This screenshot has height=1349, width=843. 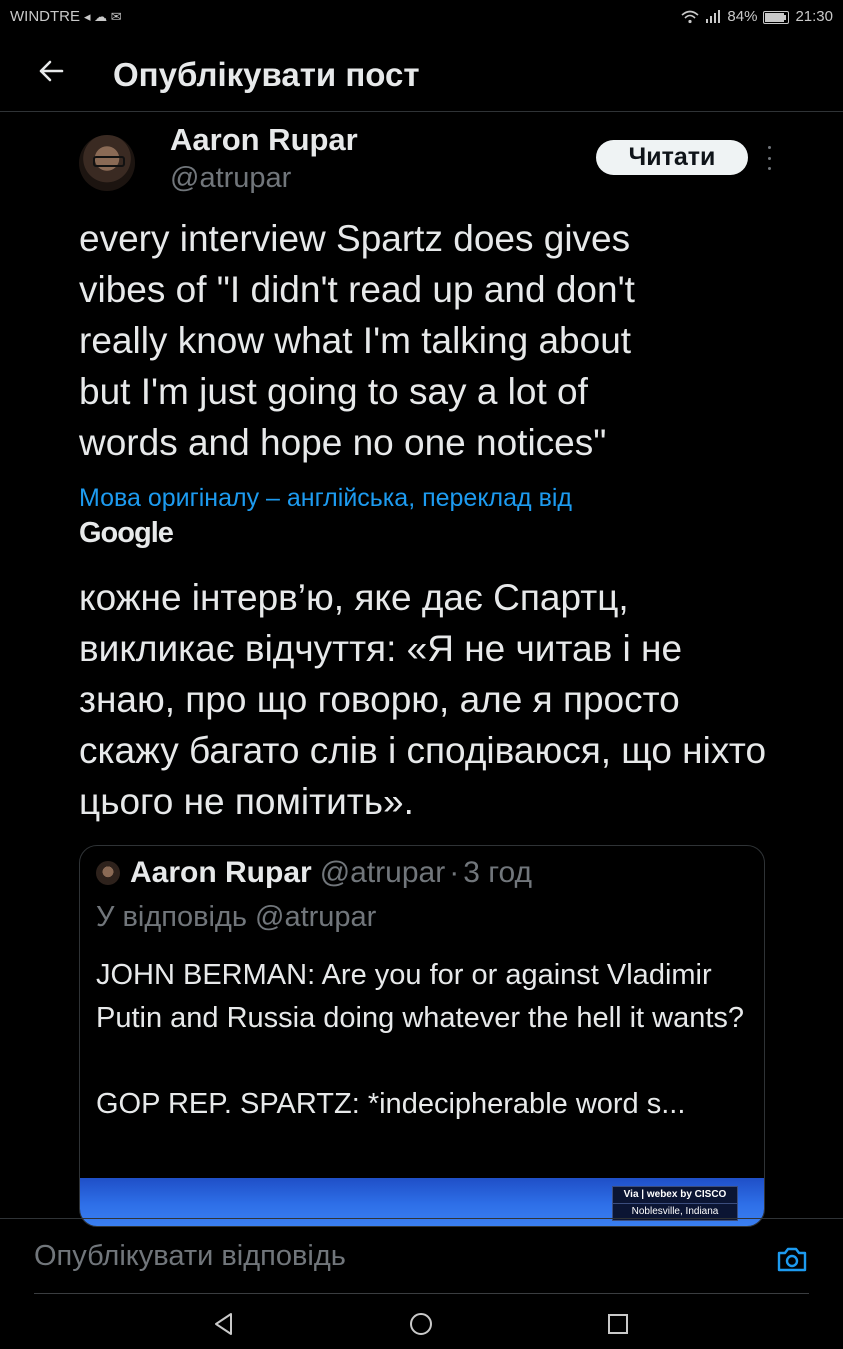 What do you see at coordinates (713, 16) in the screenshot?
I see `signal-icon` at bounding box center [713, 16].